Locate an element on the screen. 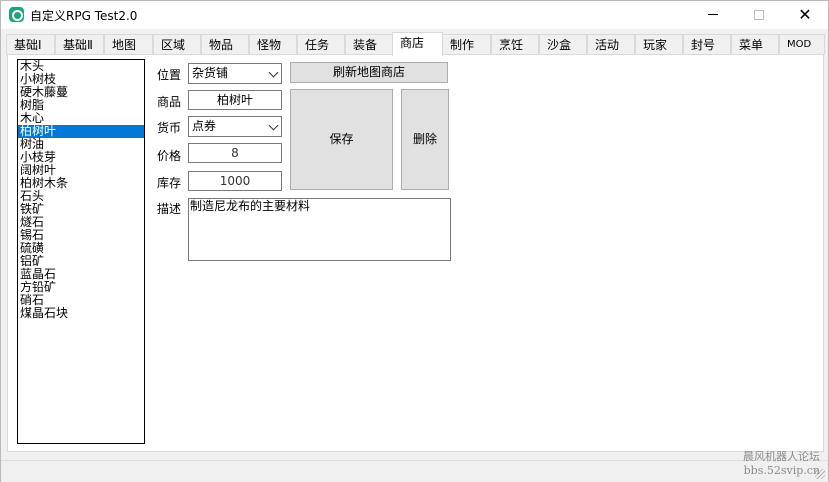 This screenshot has width=829, height=482. tab-equipment: 装备 is located at coordinates (369, 44).